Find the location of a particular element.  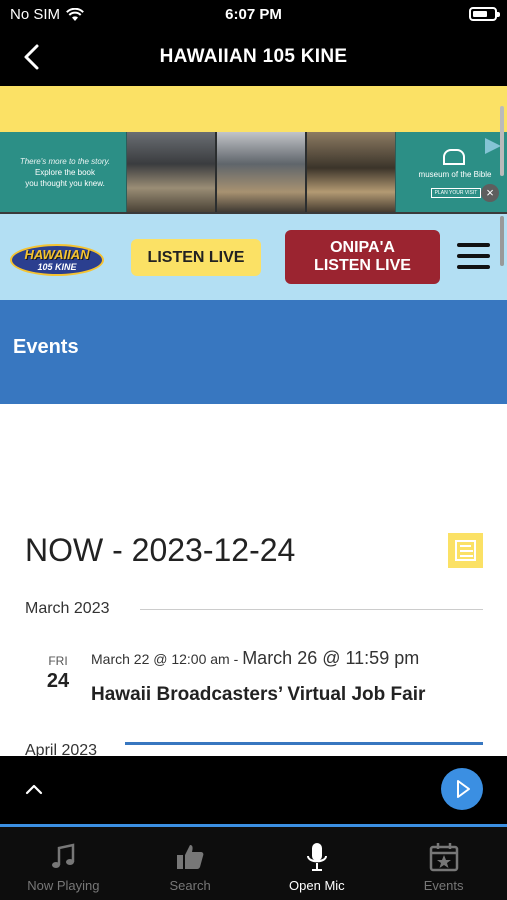

logo-sub: 105 KINE is located at coordinates (57, 267).